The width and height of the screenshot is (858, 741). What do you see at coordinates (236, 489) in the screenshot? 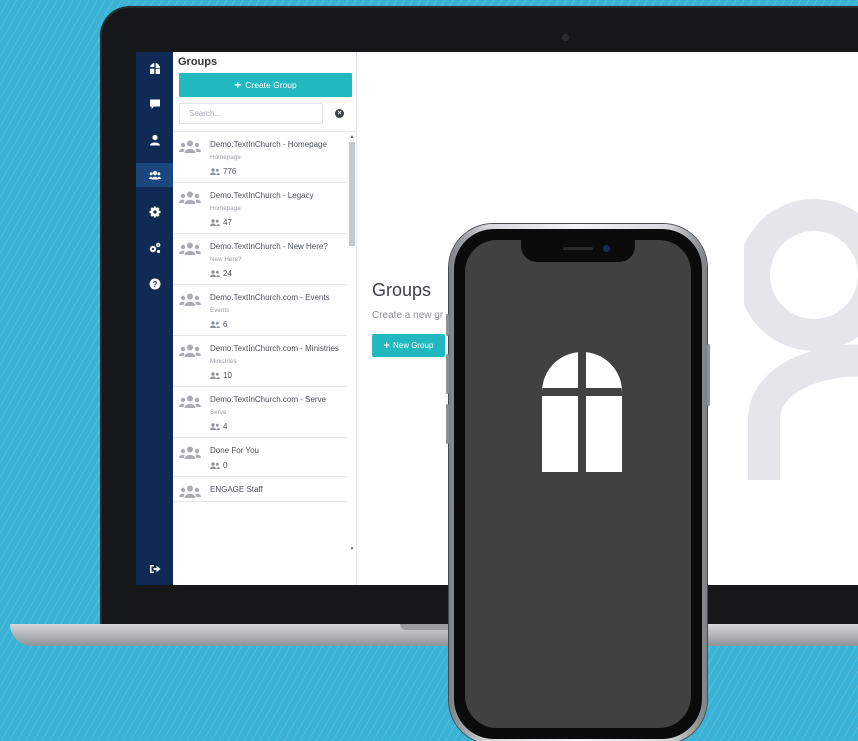
I see `group-name: ENGAGE Staff` at bounding box center [236, 489].